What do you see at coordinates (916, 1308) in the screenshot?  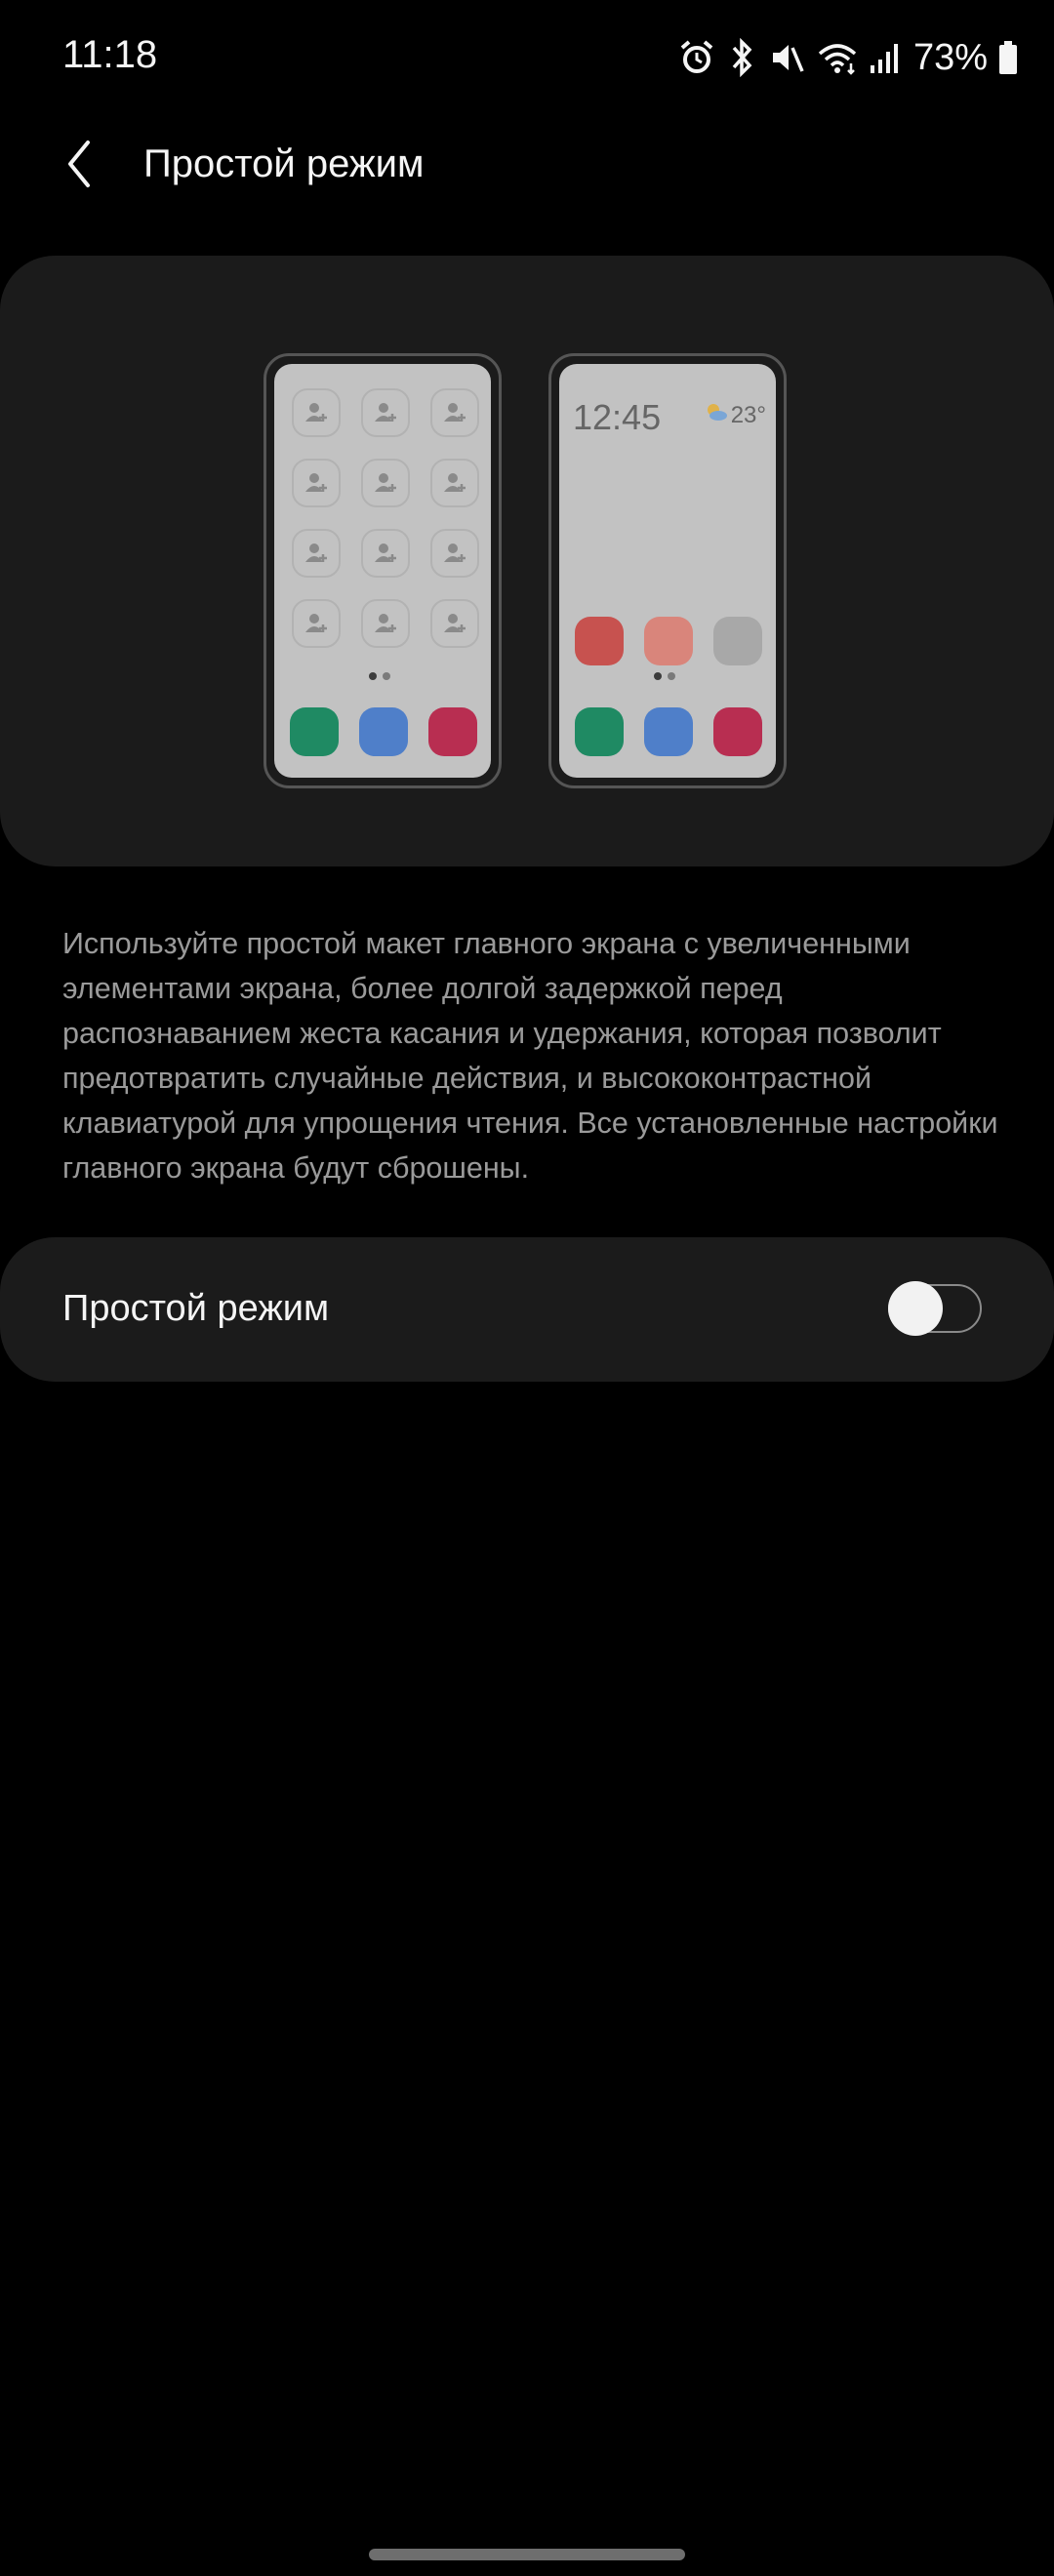 I see `toggle-knob` at bounding box center [916, 1308].